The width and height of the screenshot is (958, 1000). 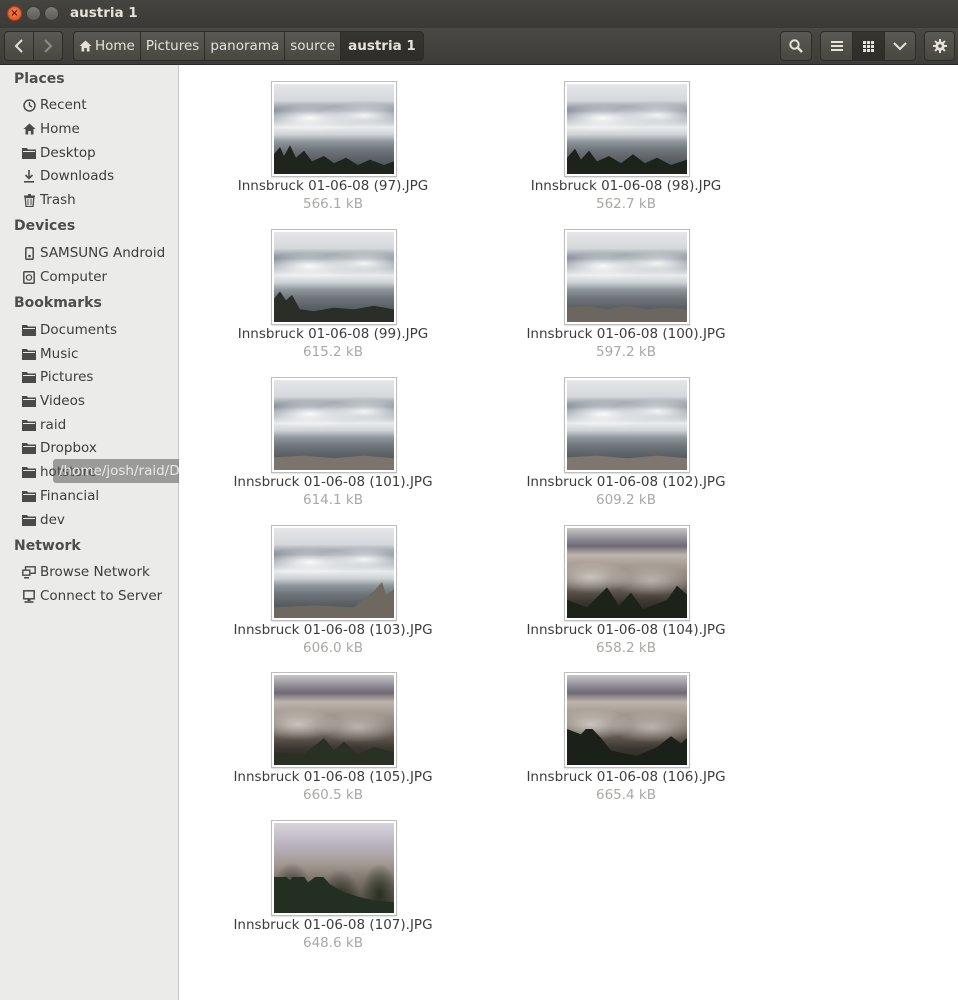 I want to click on header-bar: Home Pictures panorama source austria 1, so click(x=479, y=46).